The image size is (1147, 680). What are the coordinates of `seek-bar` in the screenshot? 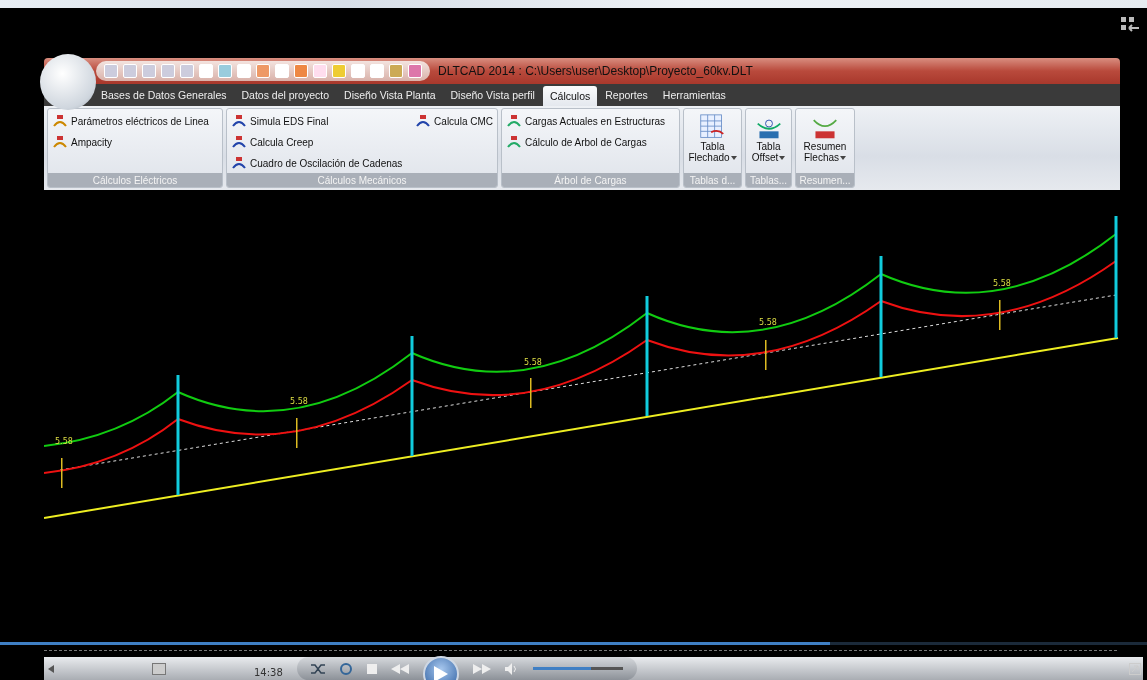 It's located at (573, 643).